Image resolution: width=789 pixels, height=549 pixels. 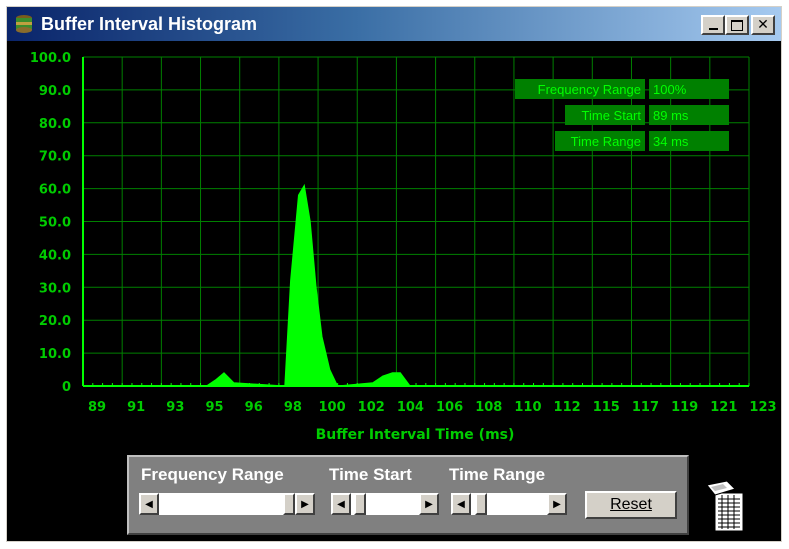 What do you see at coordinates (55, 255) in the screenshot?
I see `y-tick-label: 40.0` at bounding box center [55, 255].